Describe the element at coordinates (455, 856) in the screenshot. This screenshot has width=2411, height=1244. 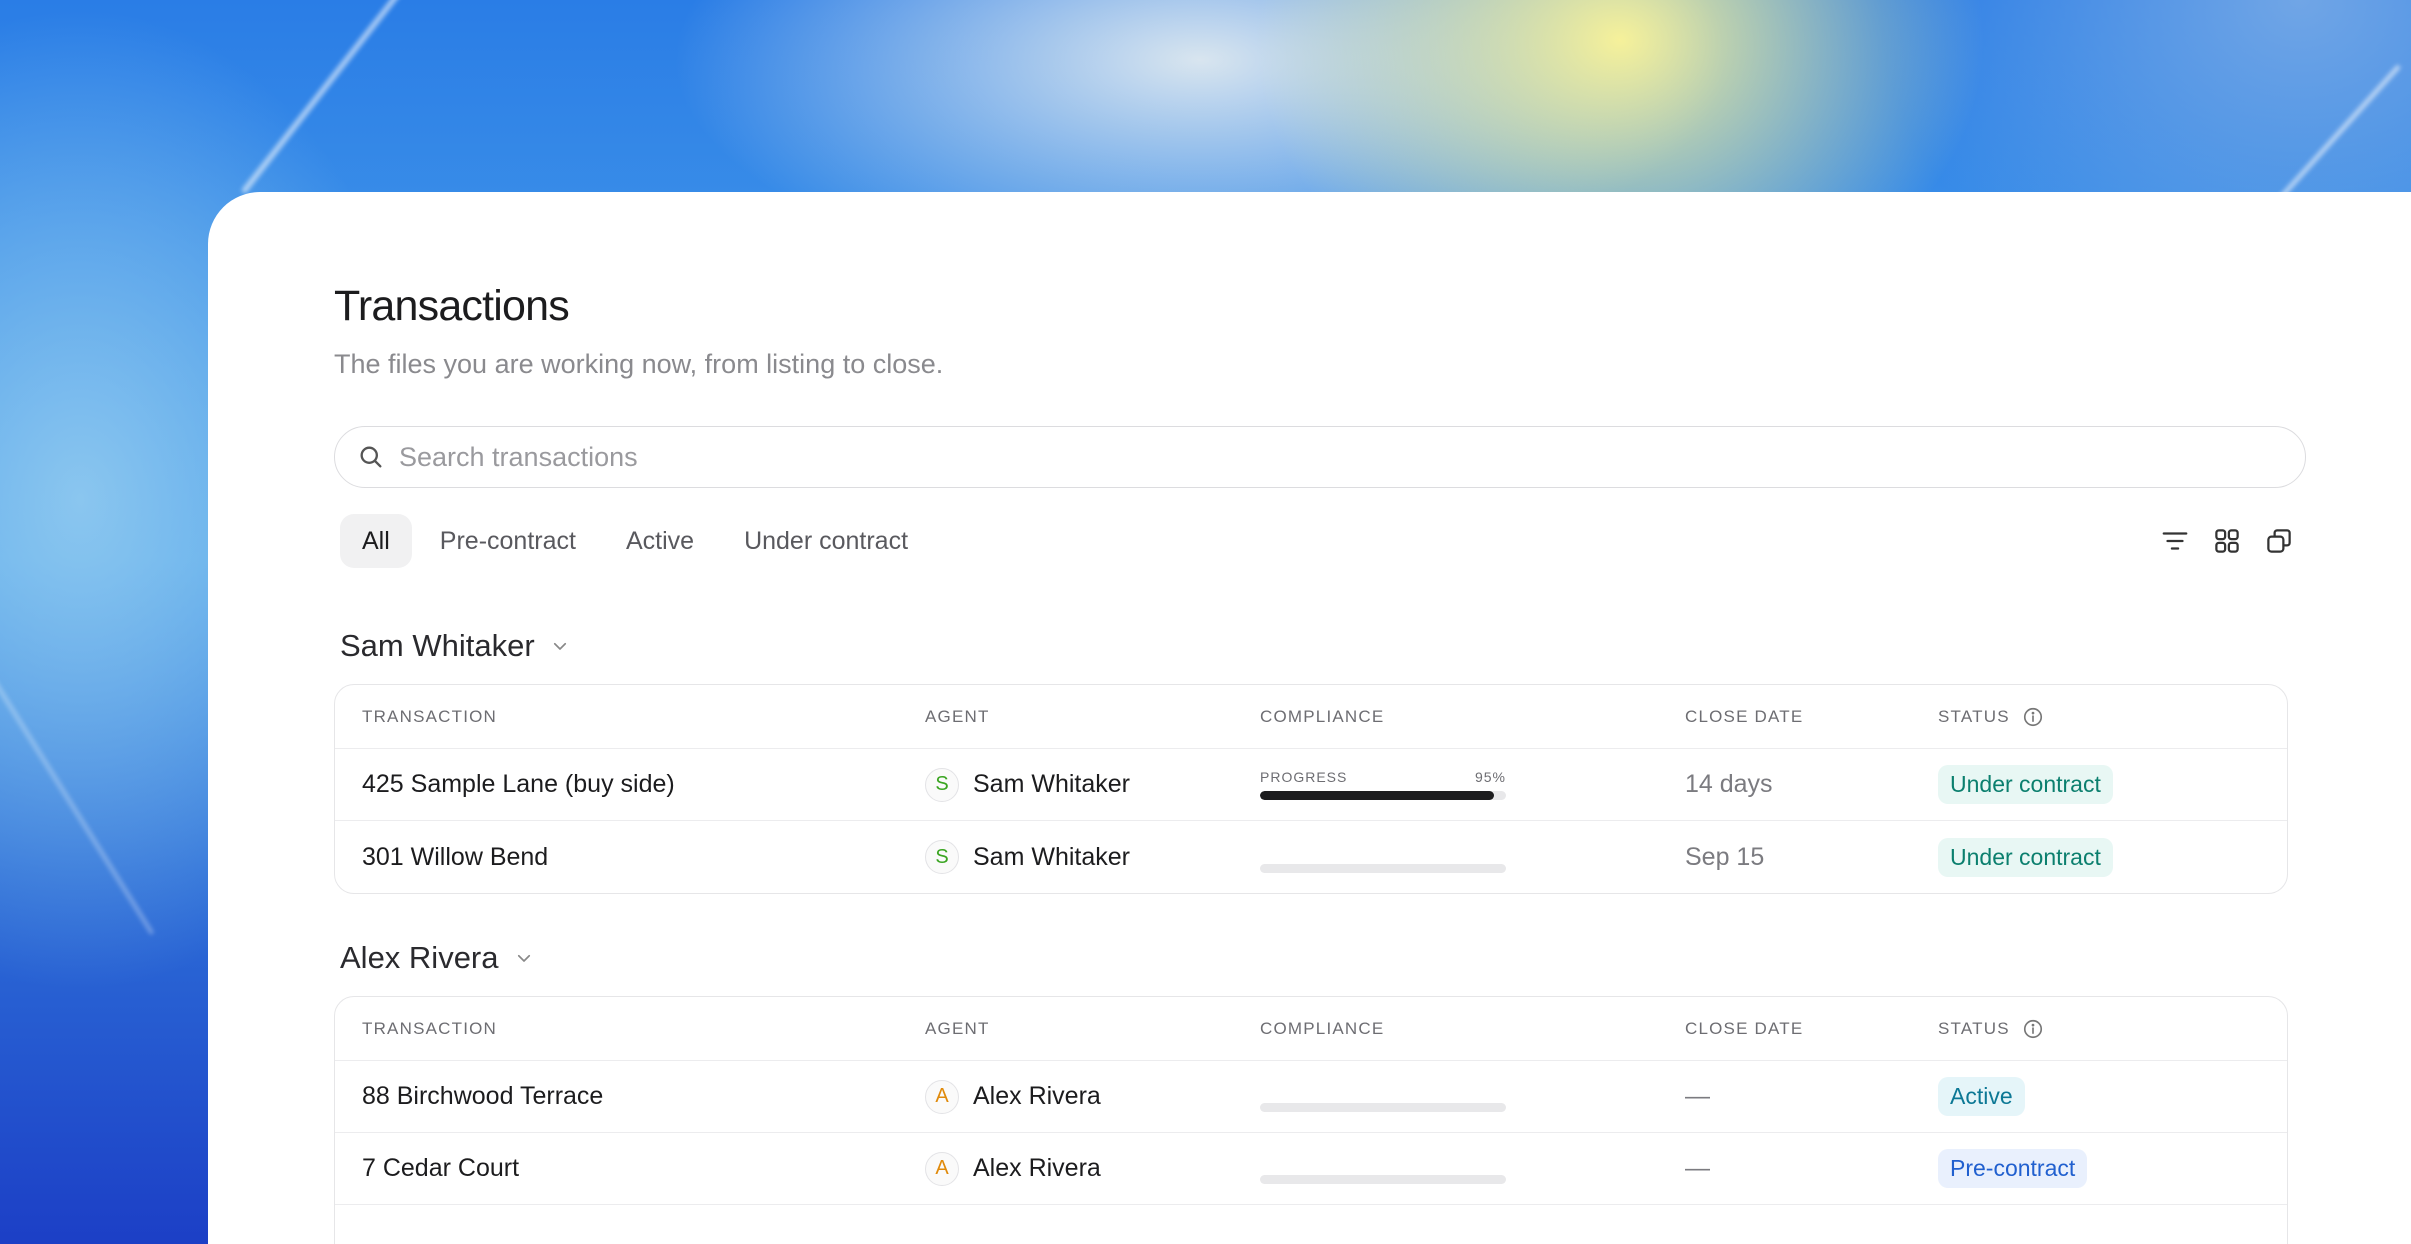
I see `transaction-name: 301 Willow Bend` at that location.